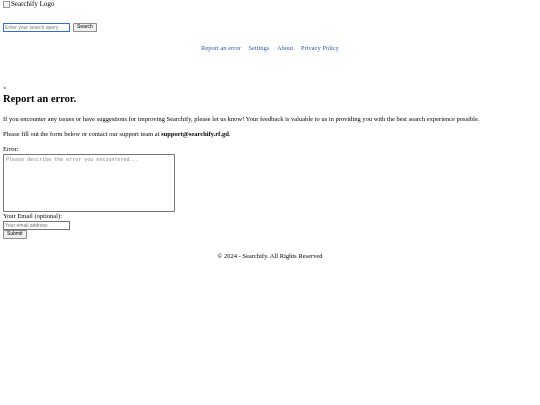 The height and width of the screenshot is (405, 540). I want to click on support-email: support@searchify.rf.gd, so click(195, 134).